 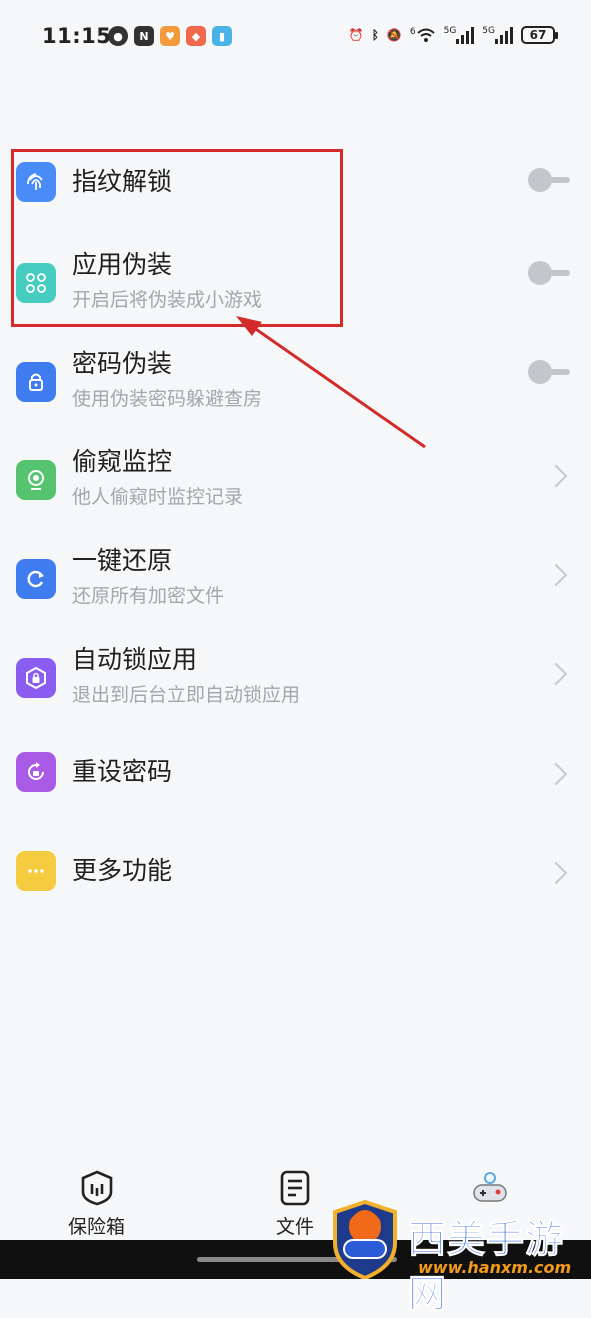 I want to click on settings-row: 更多功能, so click(x=295, y=875).